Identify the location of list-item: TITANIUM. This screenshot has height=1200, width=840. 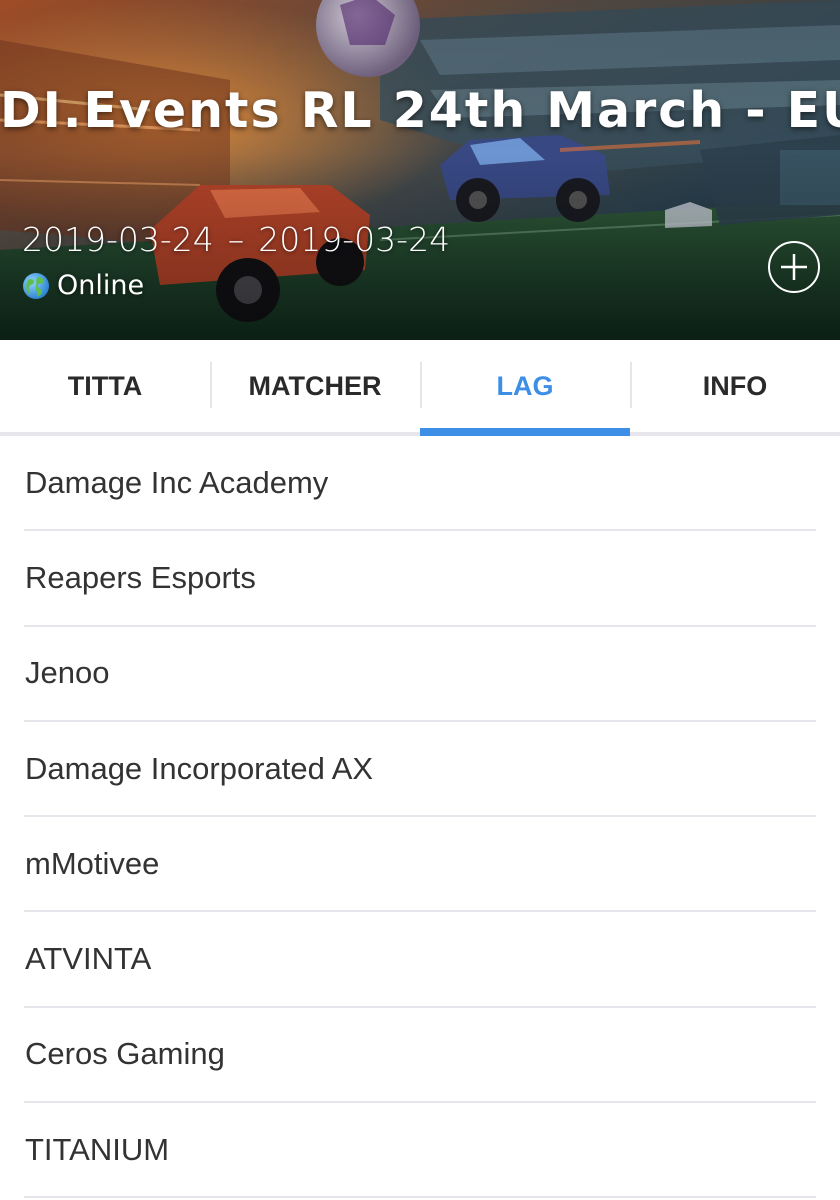
(420, 1151).